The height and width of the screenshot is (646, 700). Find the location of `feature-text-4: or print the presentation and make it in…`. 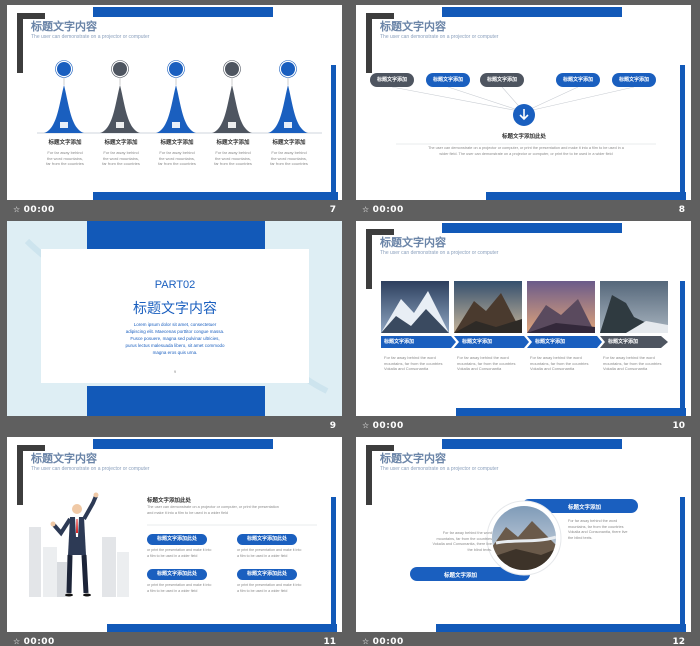

feature-text-4: or print the presentation and make it in… is located at coordinates (269, 588).